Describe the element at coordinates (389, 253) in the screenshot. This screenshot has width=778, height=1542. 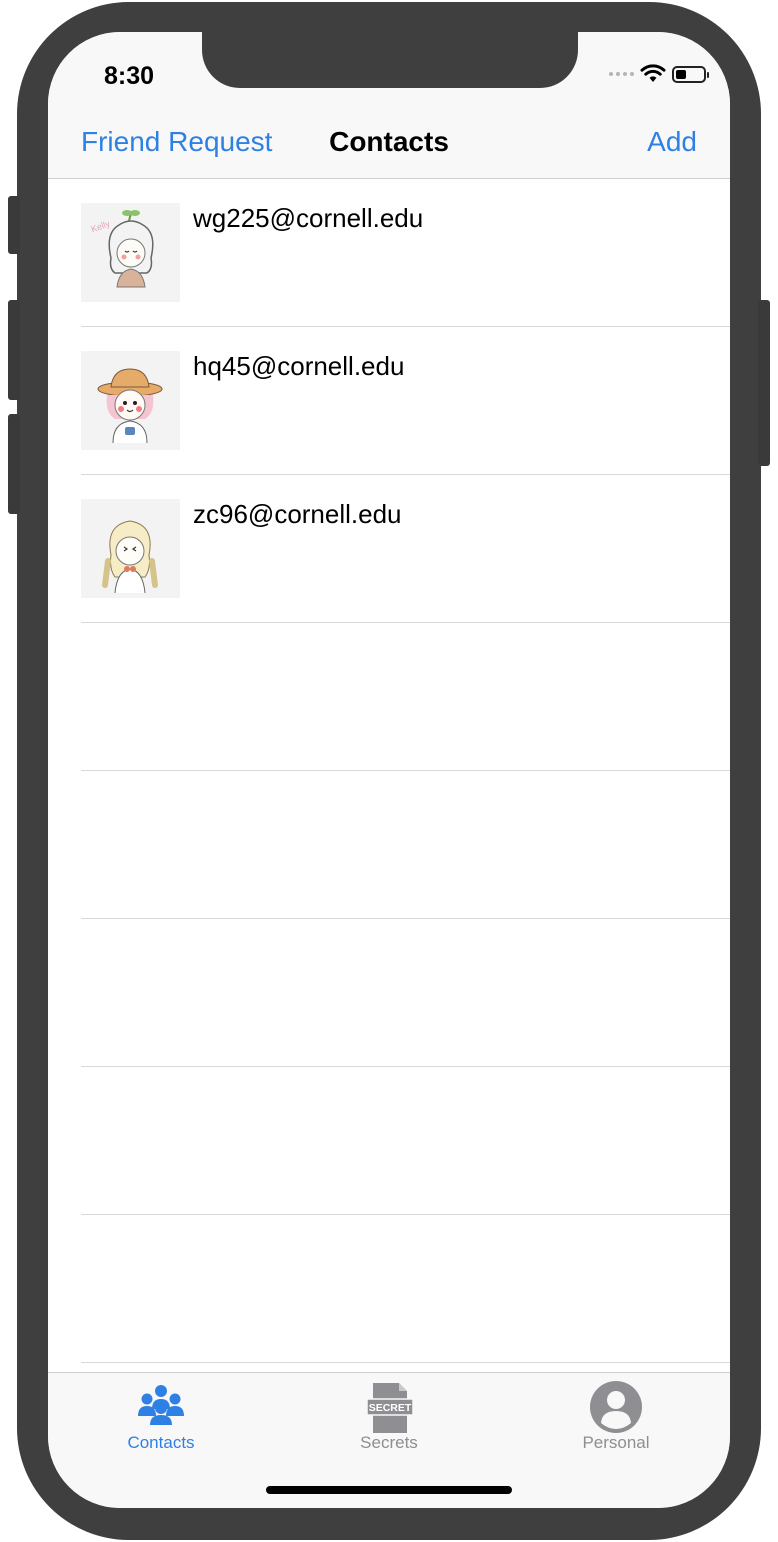
I see `contact-row: Kelly wg225@cornell.edu` at that location.